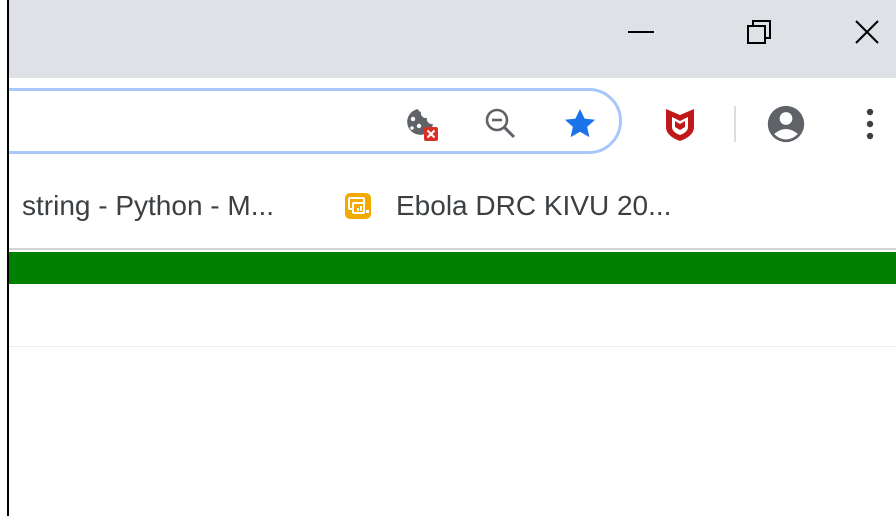 The image size is (896, 516). I want to click on bookmark-star-icon, so click(580, 123).